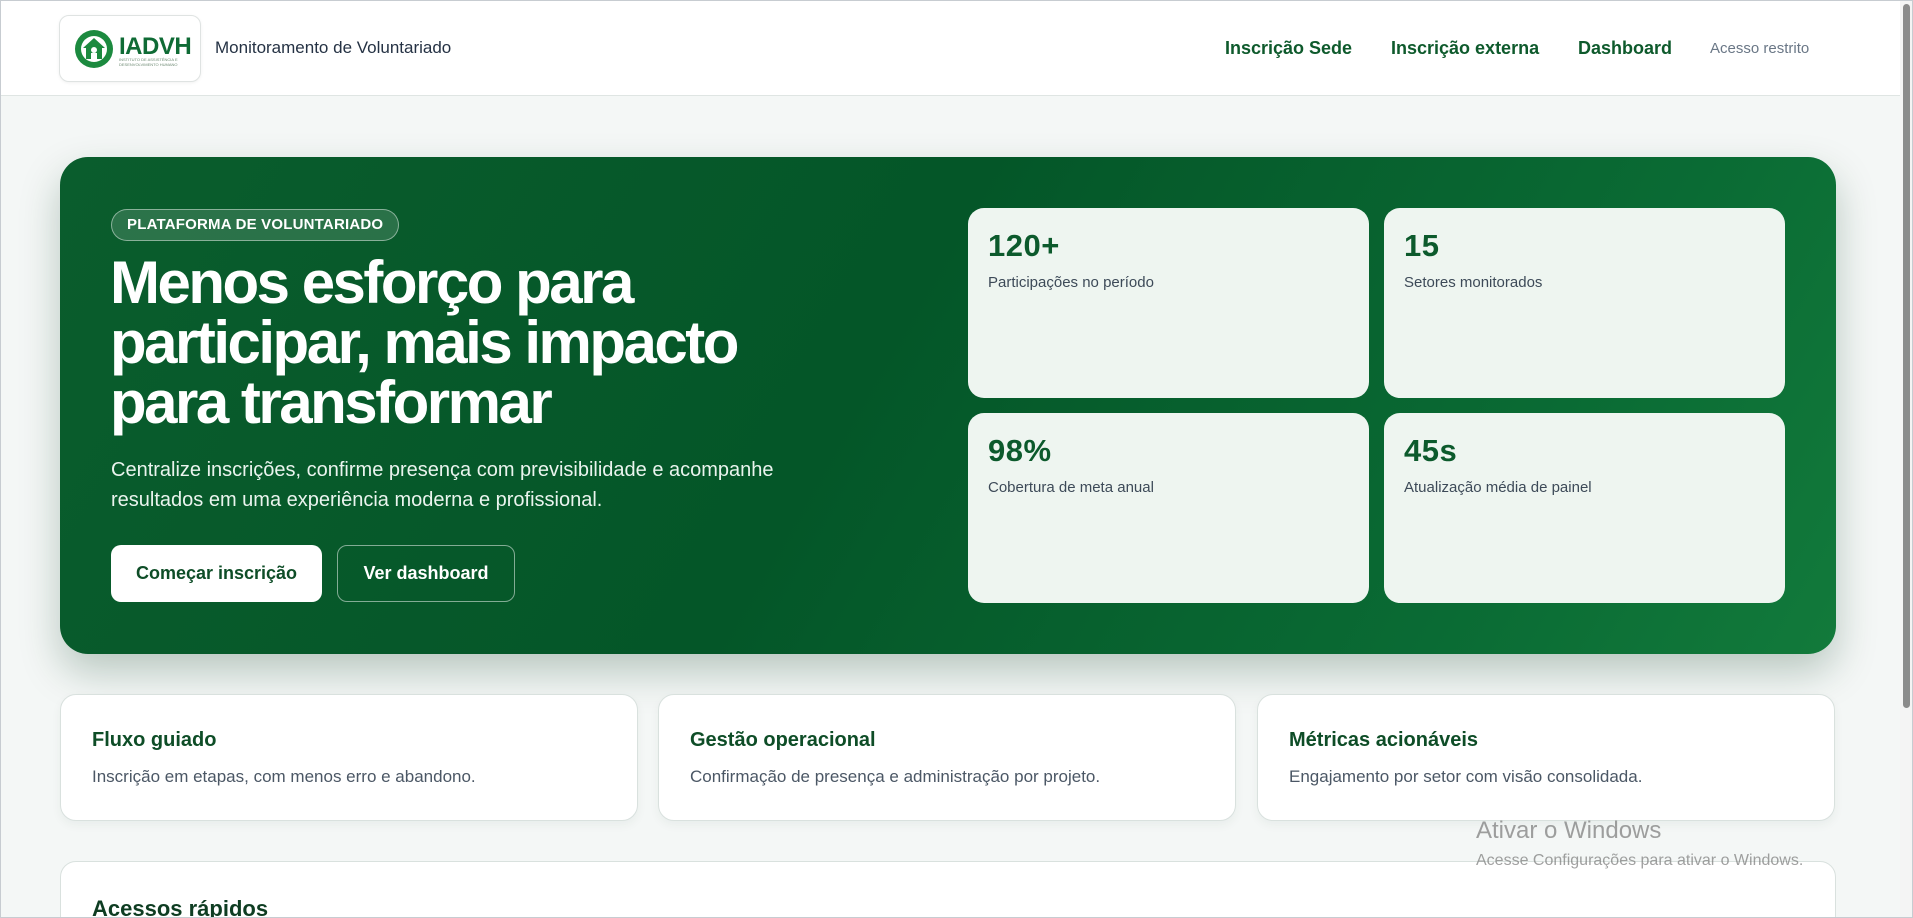  Describe the element at coordinates (94, 49) in the screenshot. I see `people-logo-icon` at that location.